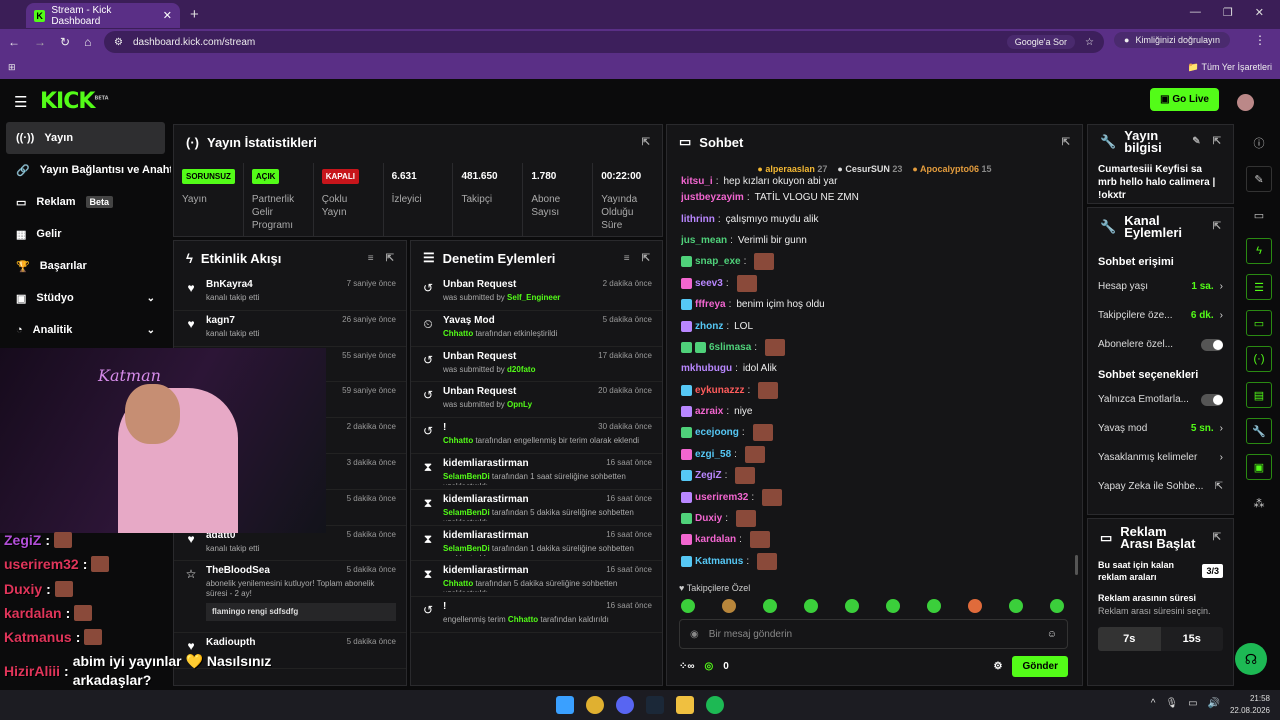 The width and height of the screenshot is (1280, 720). Describe the element at coordinates (730, 347) in the screenshot. I see `chat-username: 6slimasa` at that location.